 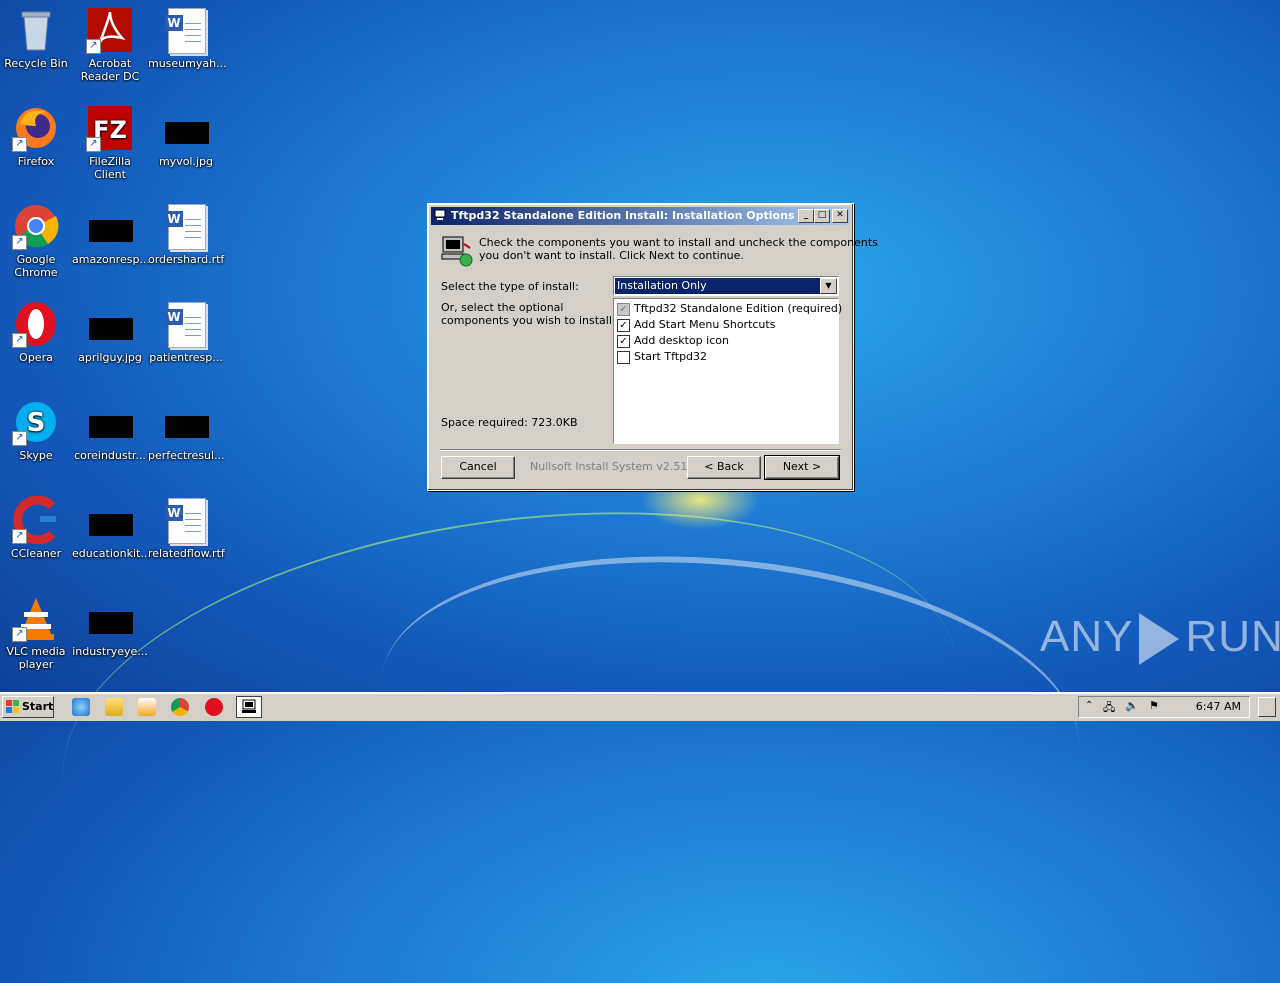 What do you see at coordinates (114, 707) in the screenshot?
I see `folder-icon` at bounding box center [114, 707].